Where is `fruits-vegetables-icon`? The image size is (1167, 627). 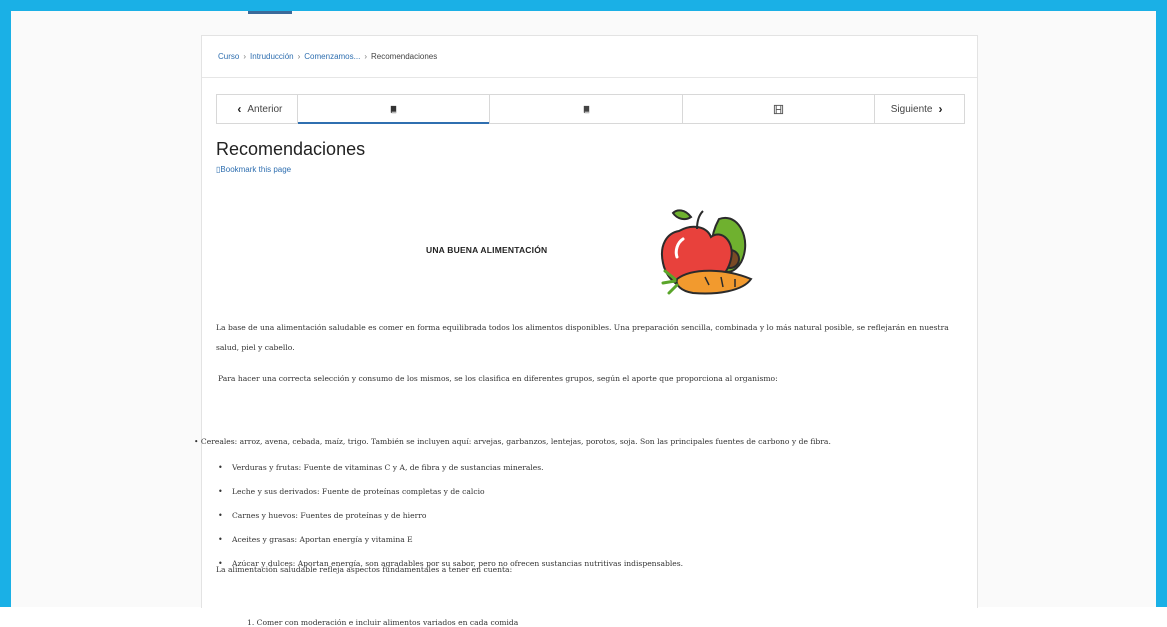 fruits-vegetables-icon is located at coordinates (707, 252).